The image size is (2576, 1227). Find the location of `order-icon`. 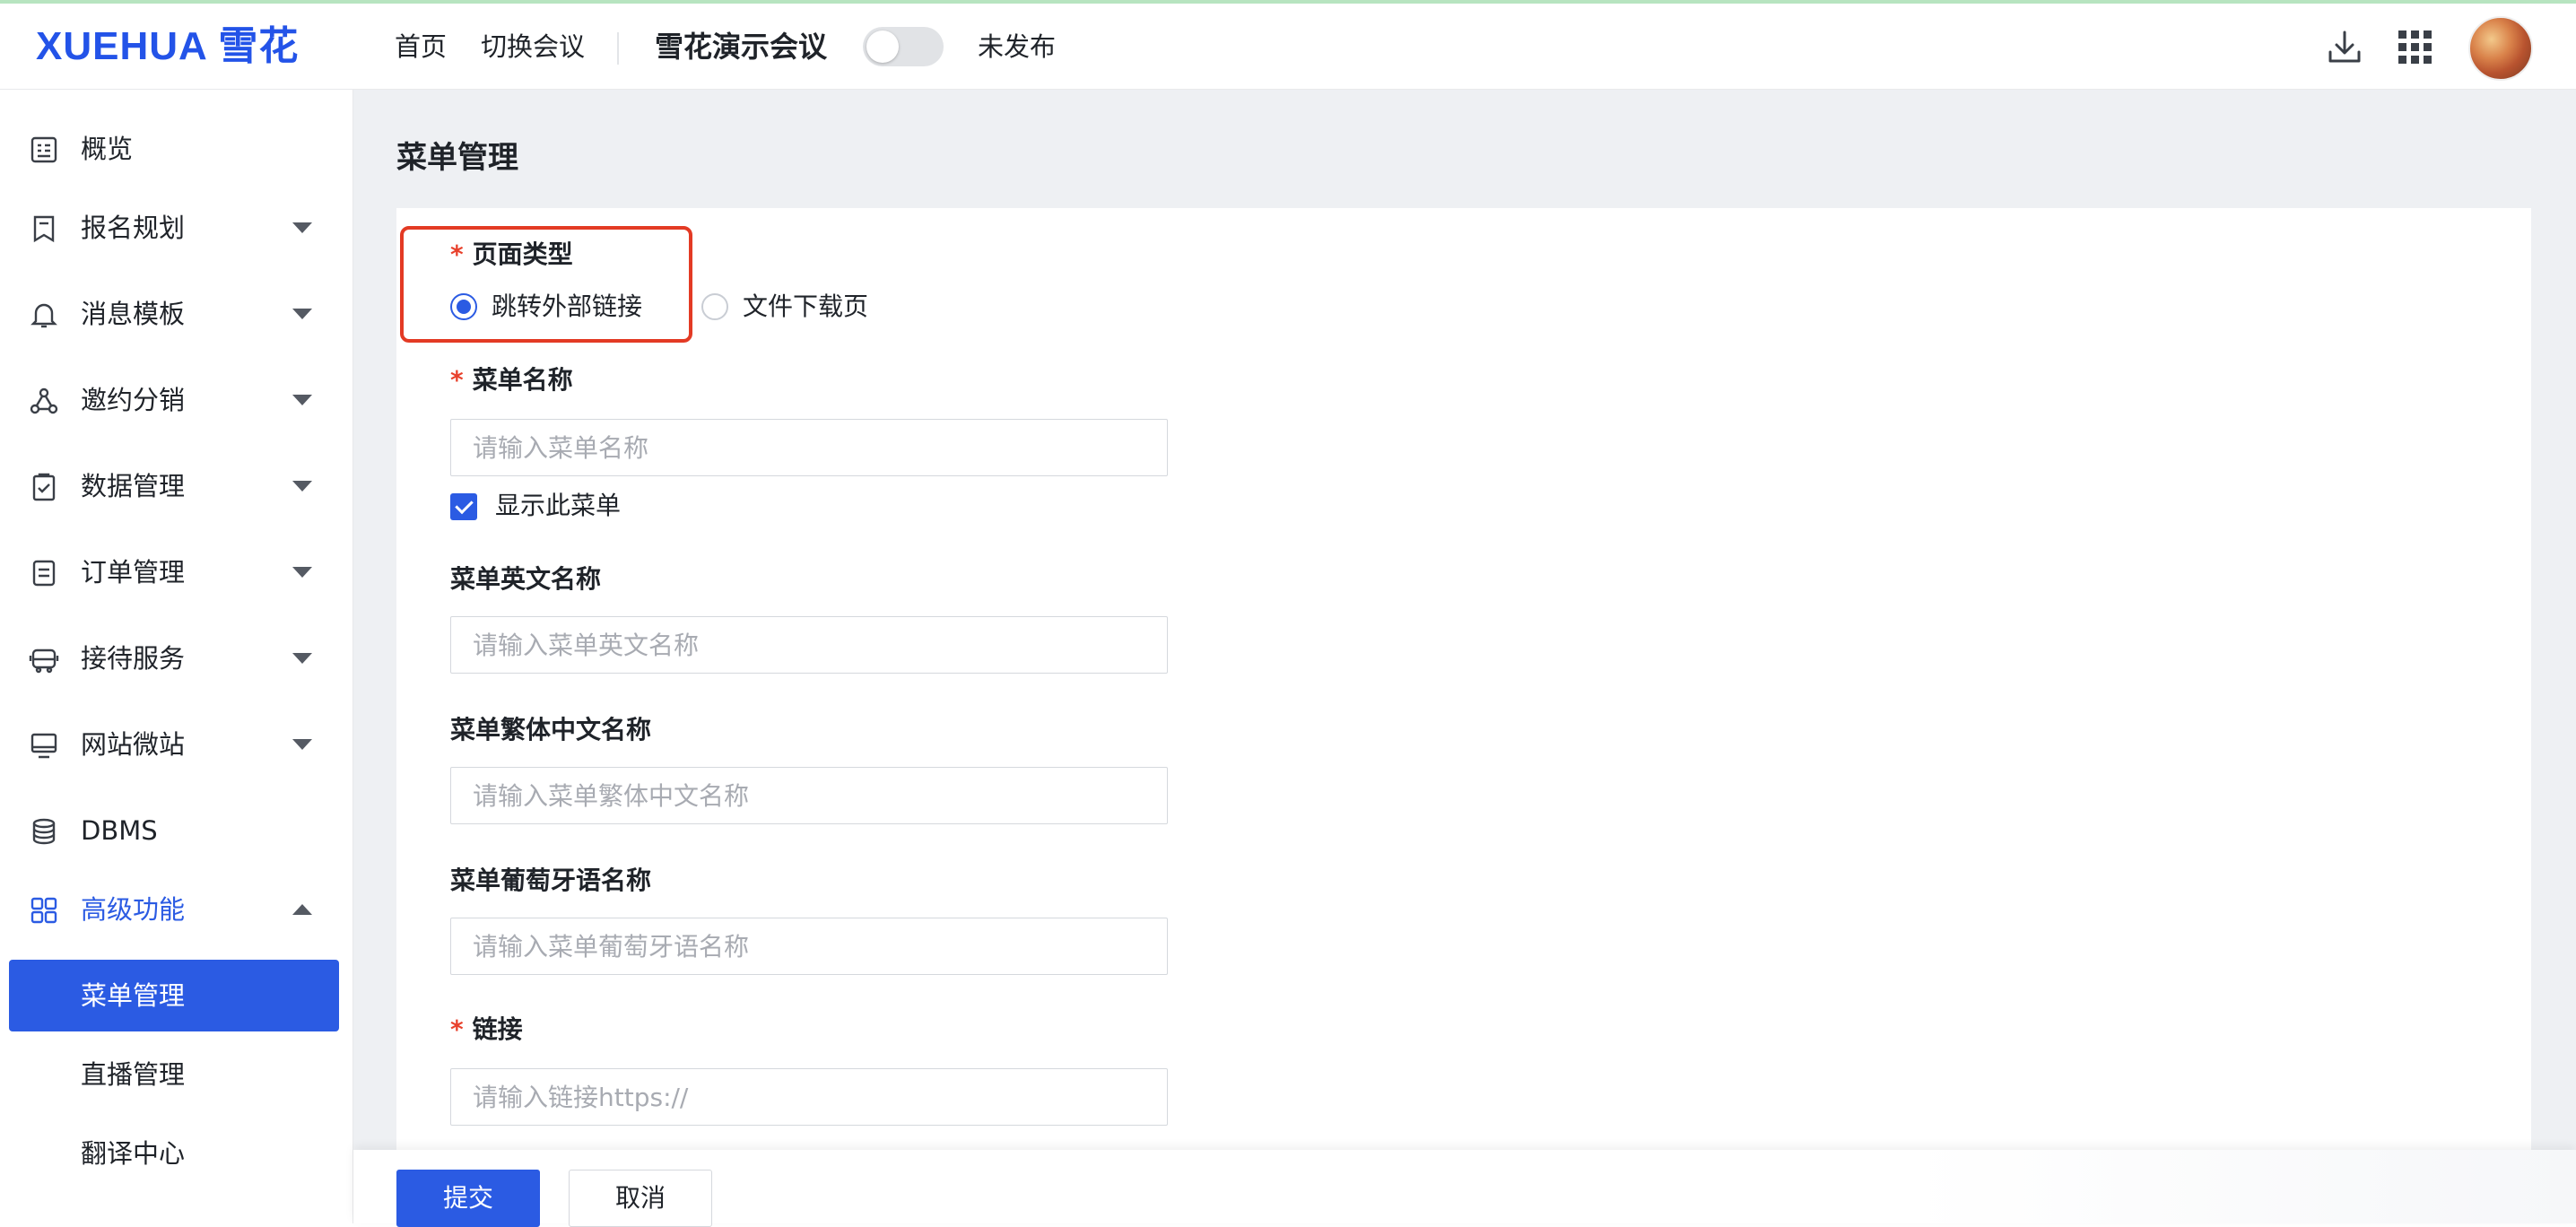

order-icon is located at coordinates (44, 573).